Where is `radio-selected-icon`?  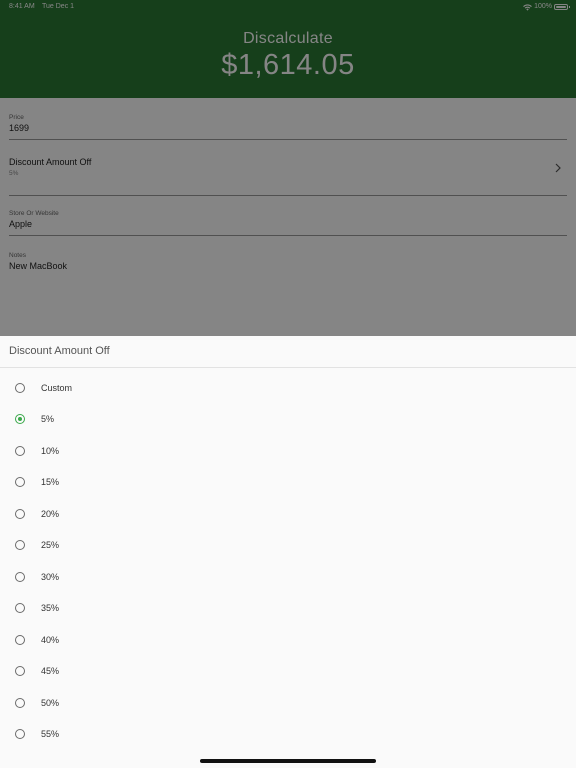 radio-selected-icon is located at coordinates (20, 419).